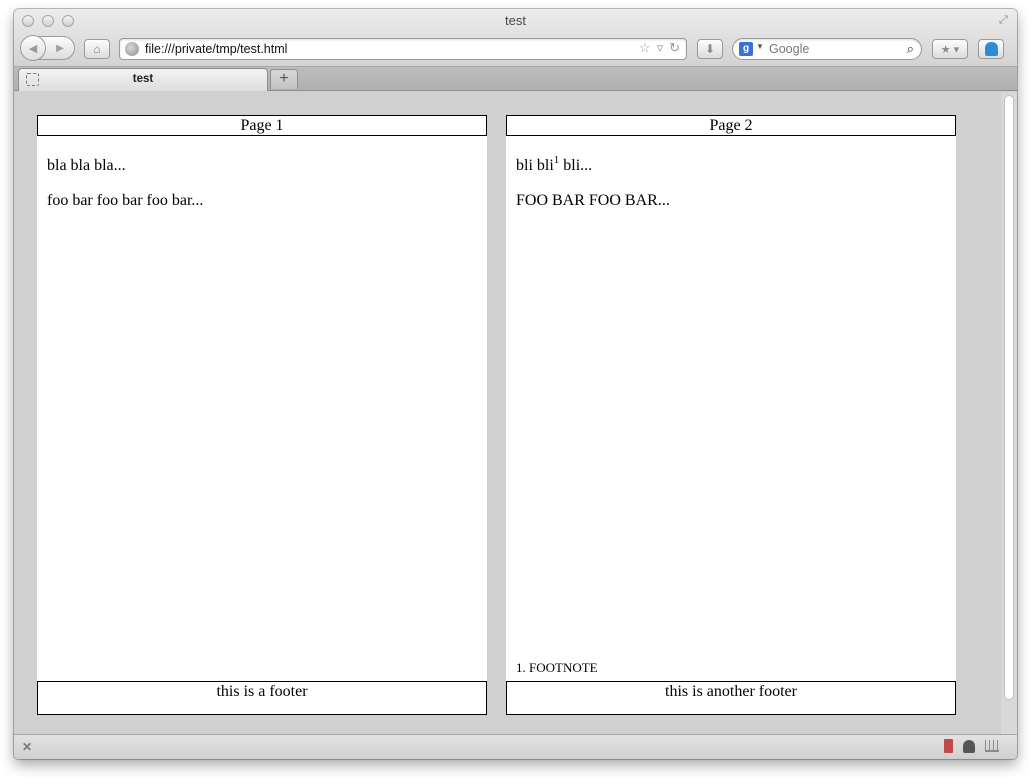  I want to click on forward-button: ▶, so click(60, 48).